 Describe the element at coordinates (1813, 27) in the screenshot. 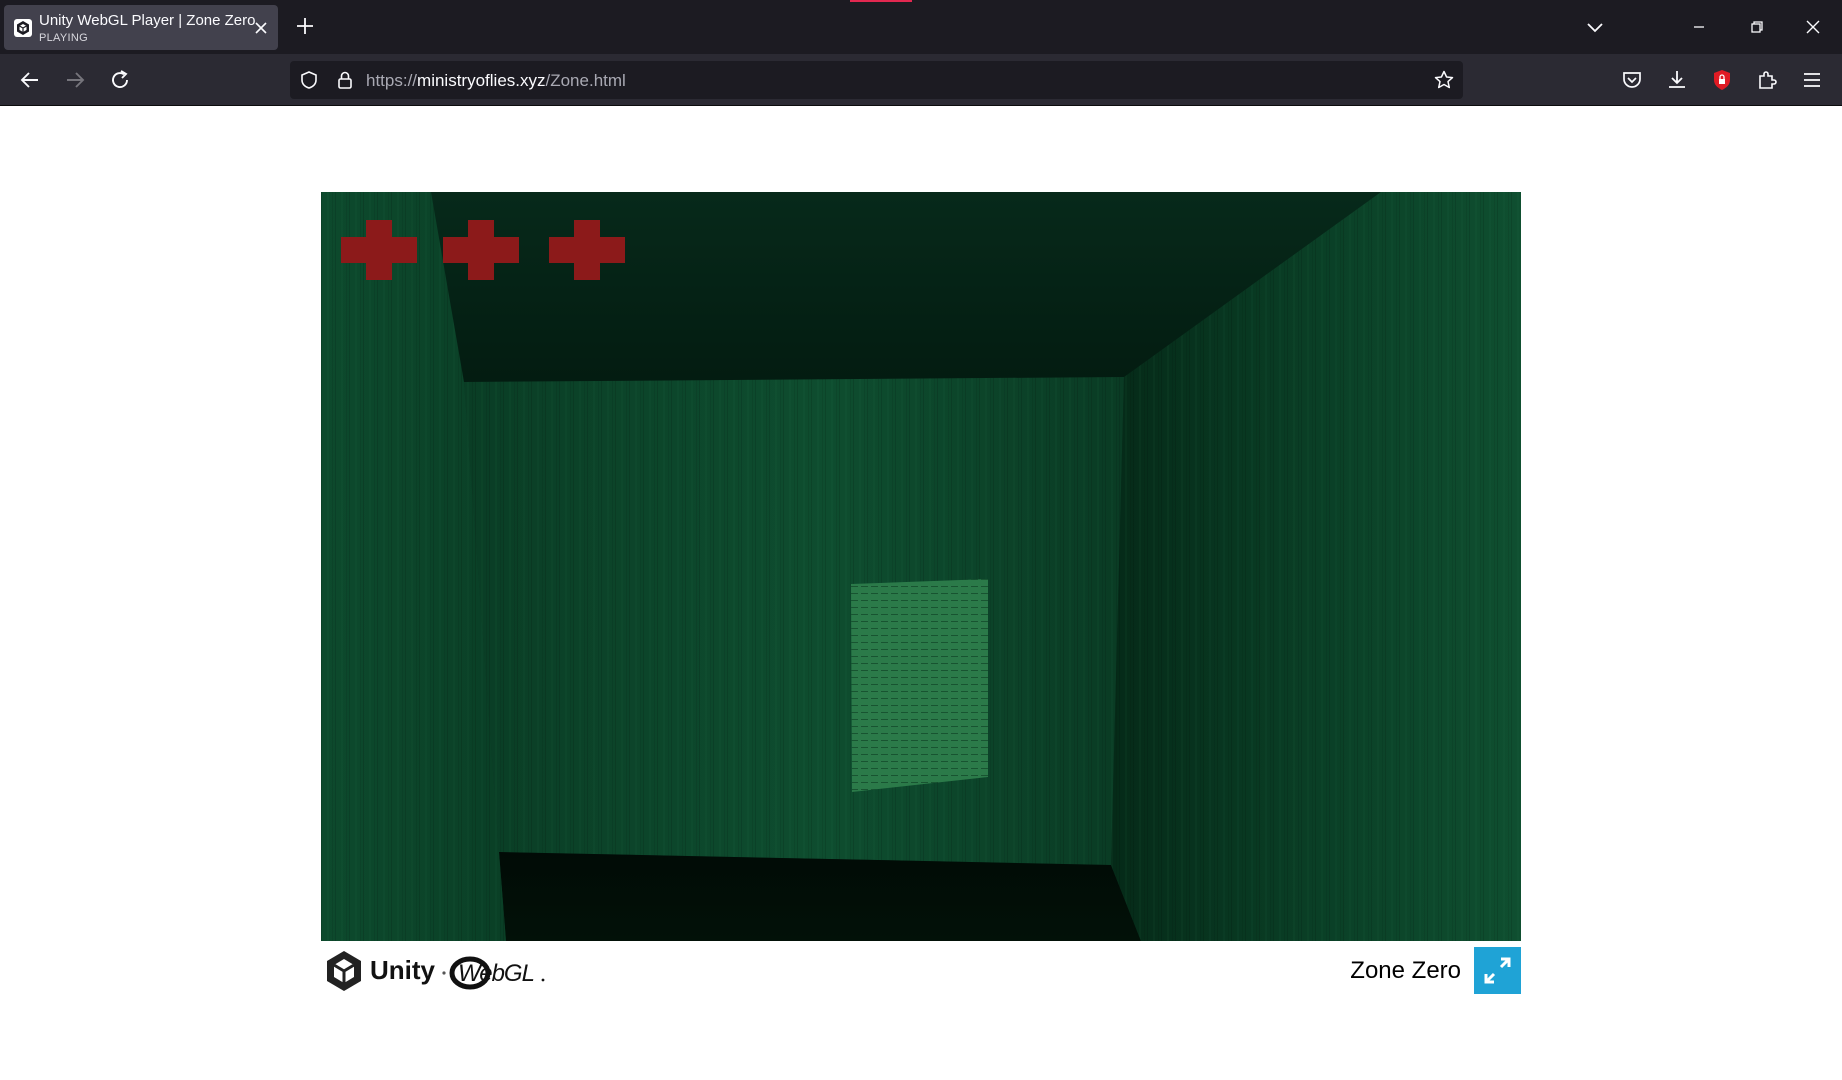

I see `close-icon` at that location.